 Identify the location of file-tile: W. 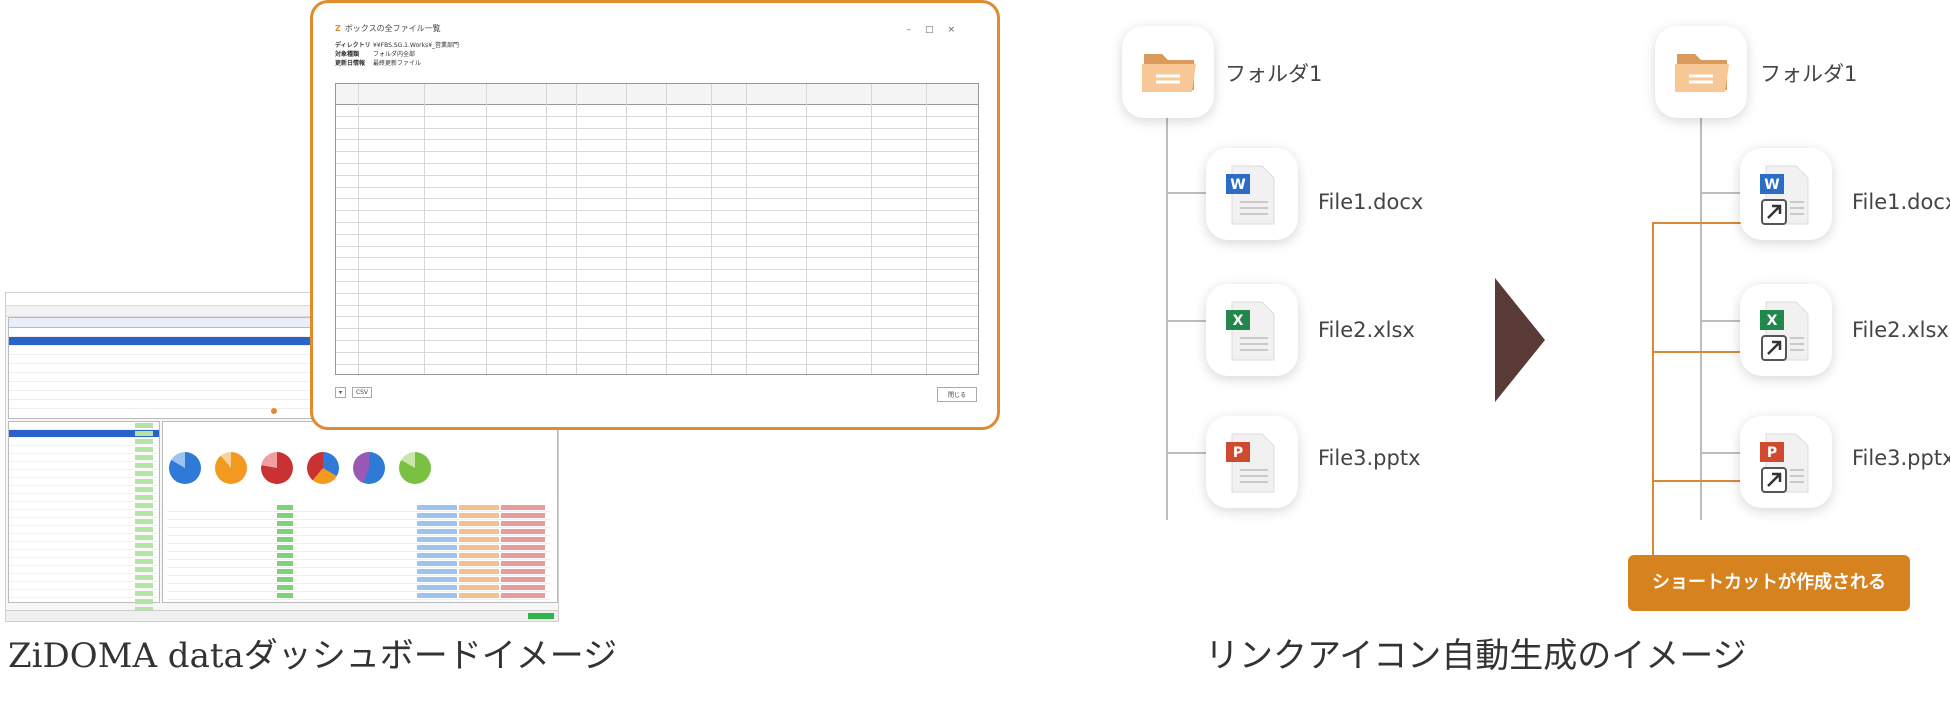
(1252, 194).